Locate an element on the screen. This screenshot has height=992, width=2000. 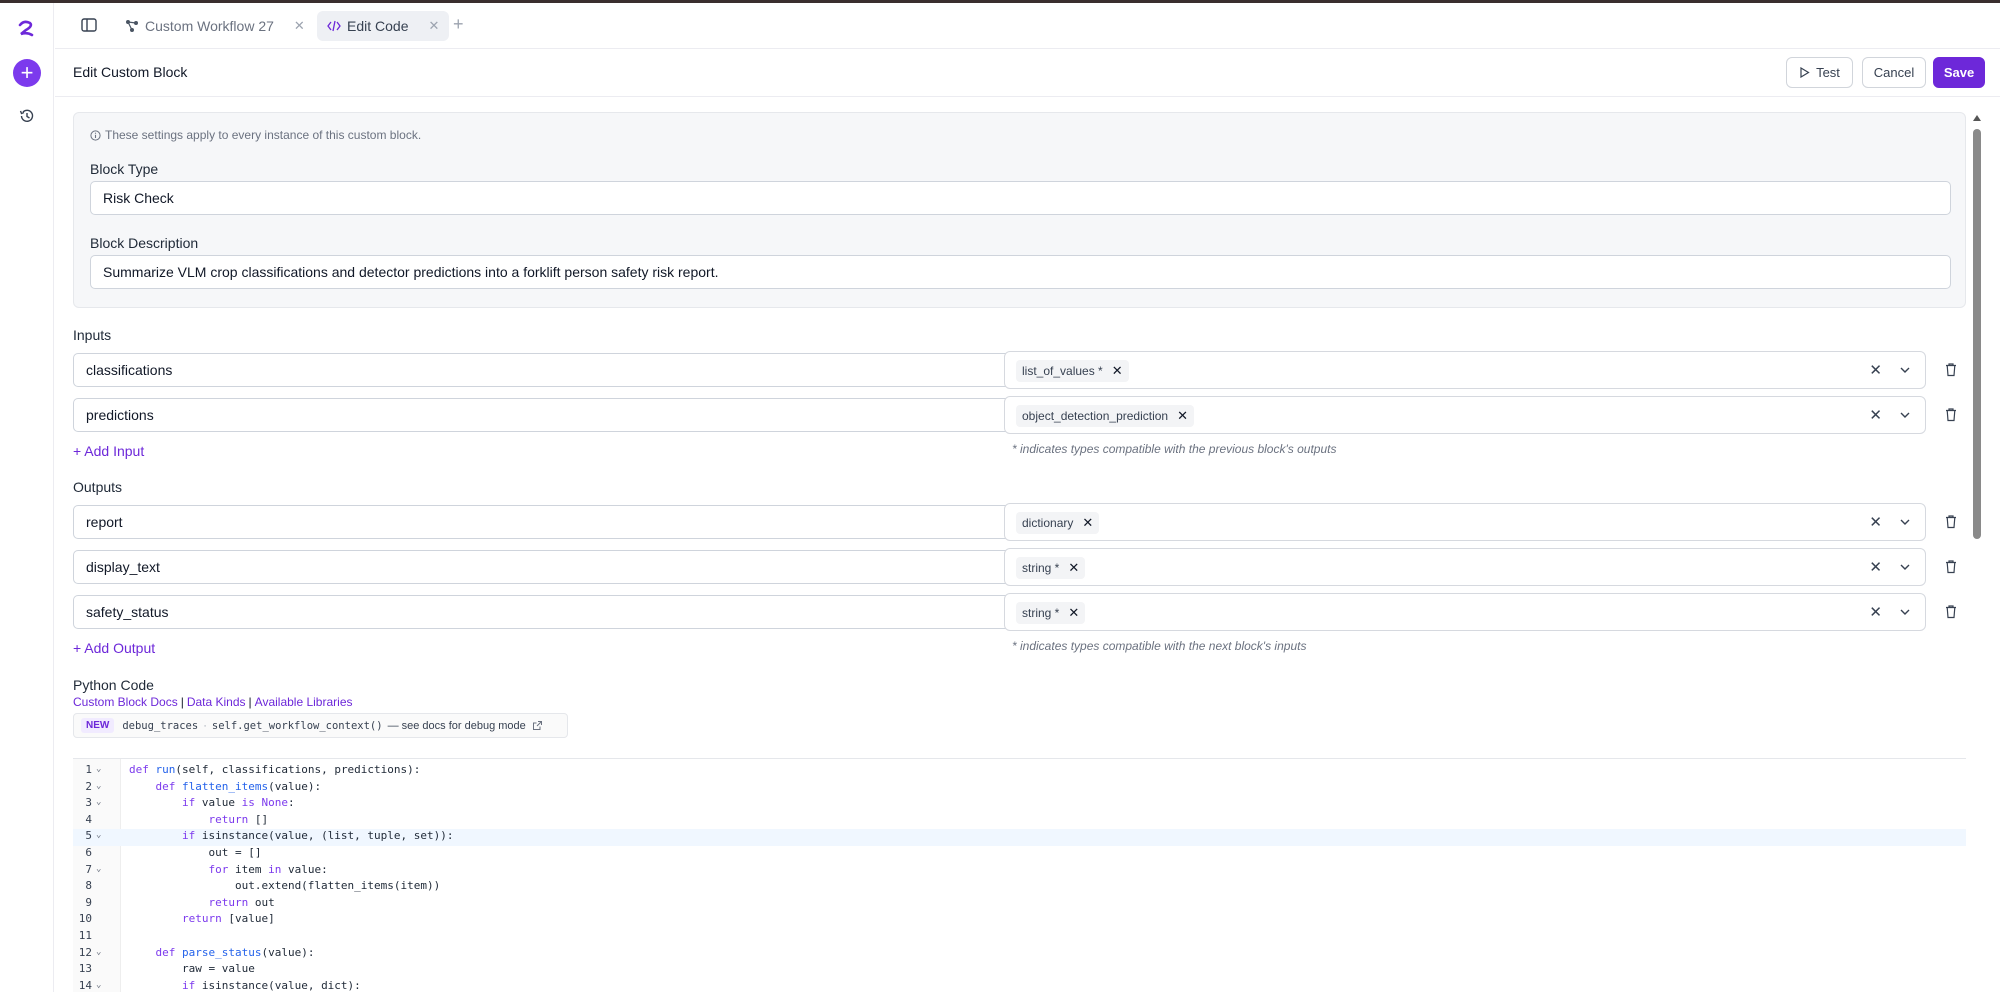
input-kind-select: object_detection_prediction ✕ ✕ is located at coordinates (1465, 415).